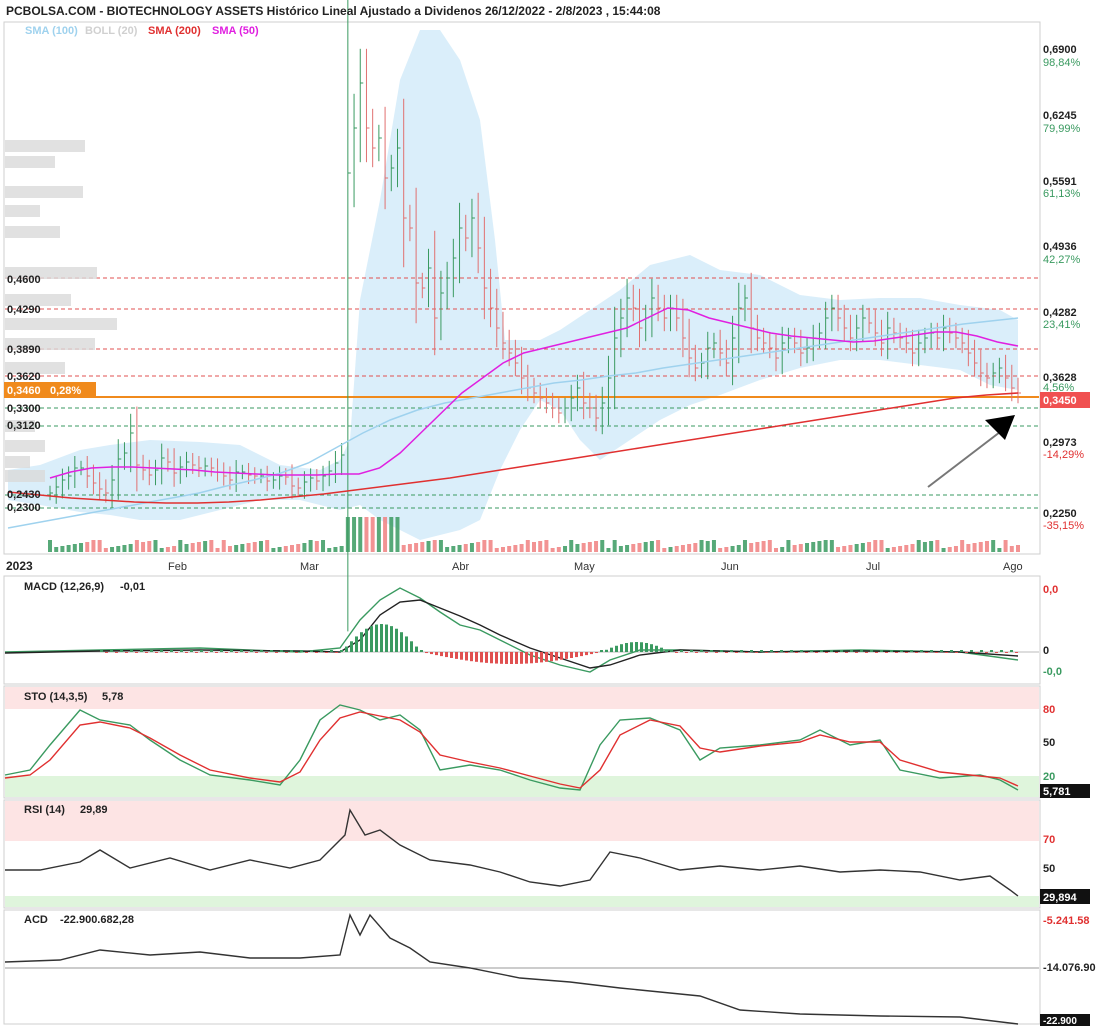 The image size is (1100, 1026). I want to click on level-label-6: 0,2430, so click(24, 495).